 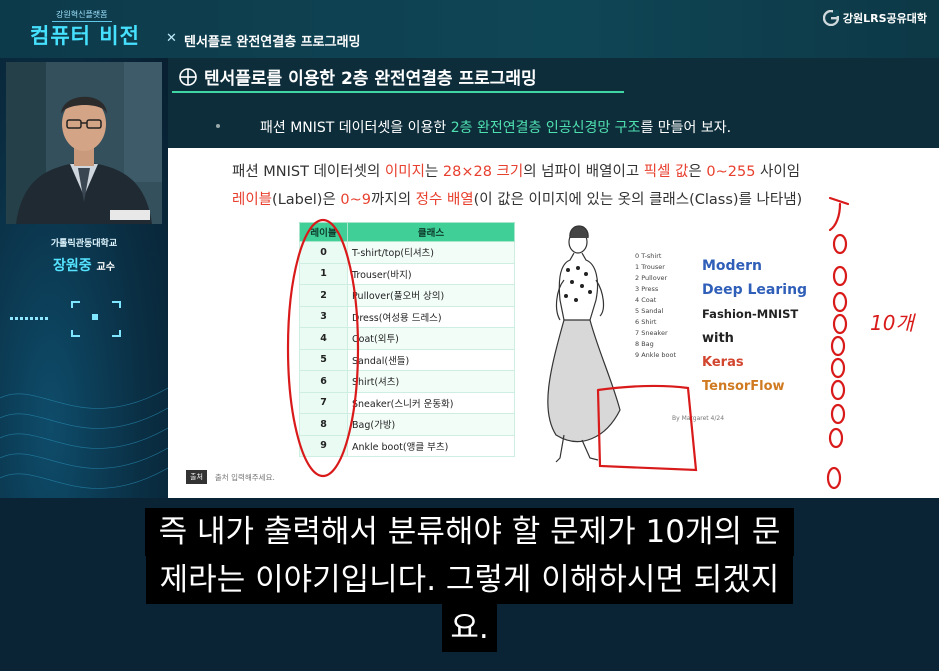 I want to click on presenter-video, so click(x=84, y=143).